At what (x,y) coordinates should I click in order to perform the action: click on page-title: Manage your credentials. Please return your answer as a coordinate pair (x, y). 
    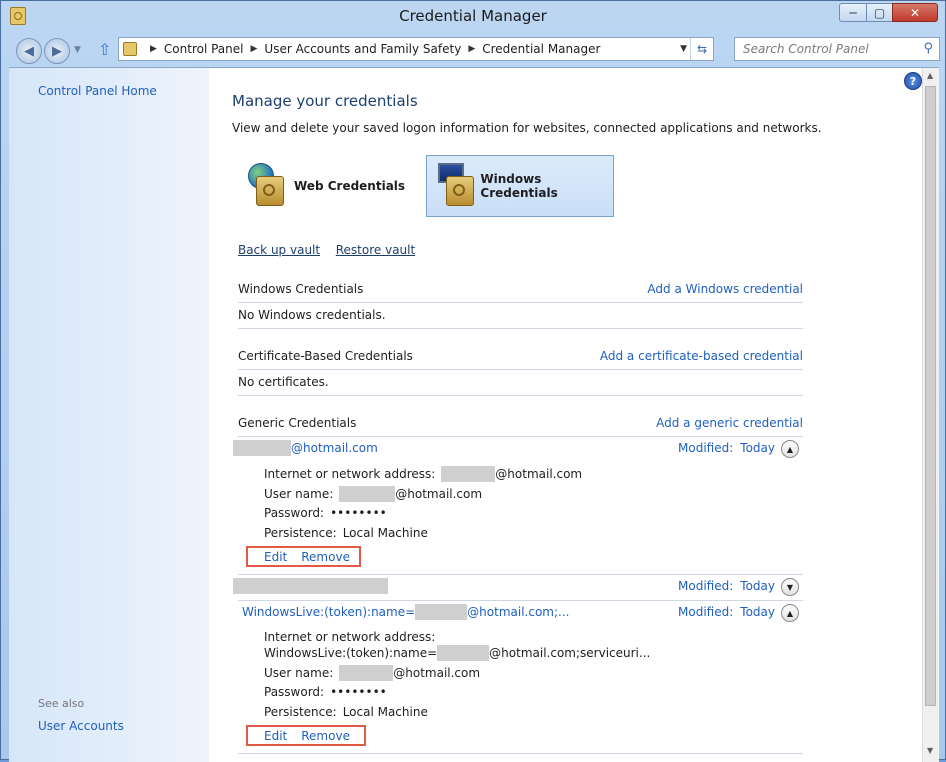
    Looking at the image, I should click on (325, 101).